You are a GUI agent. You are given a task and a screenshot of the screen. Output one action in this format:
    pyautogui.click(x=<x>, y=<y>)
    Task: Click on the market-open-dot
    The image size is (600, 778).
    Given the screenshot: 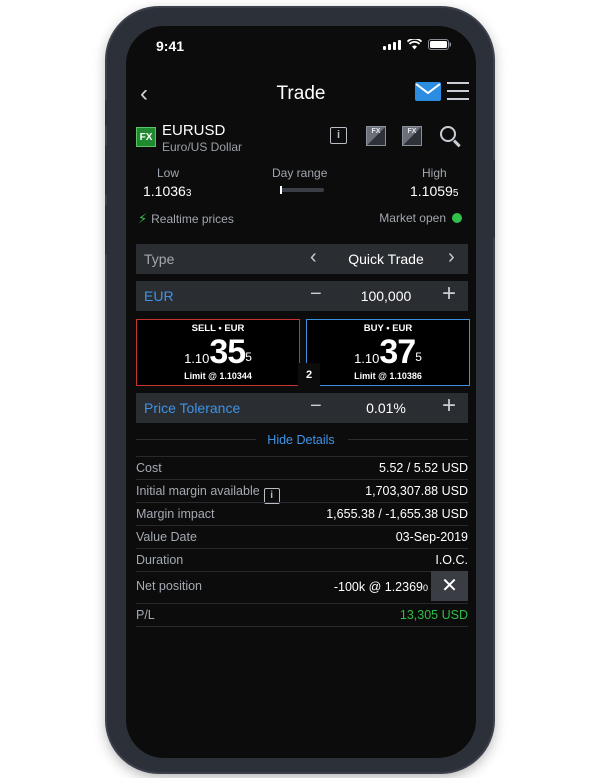 What is the action you would take?
    pyautogui.click(x=457, y=218)
    